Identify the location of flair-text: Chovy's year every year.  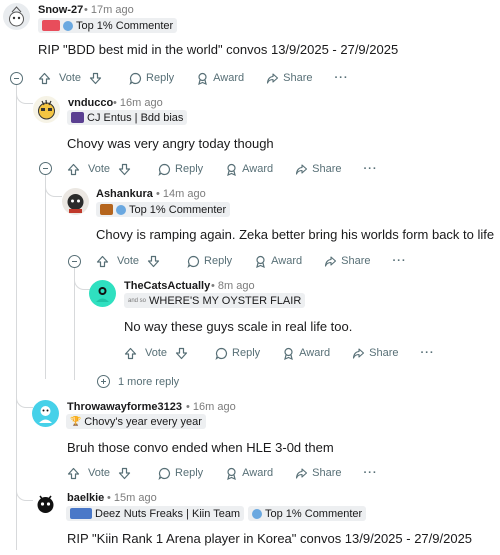
(143, 421).